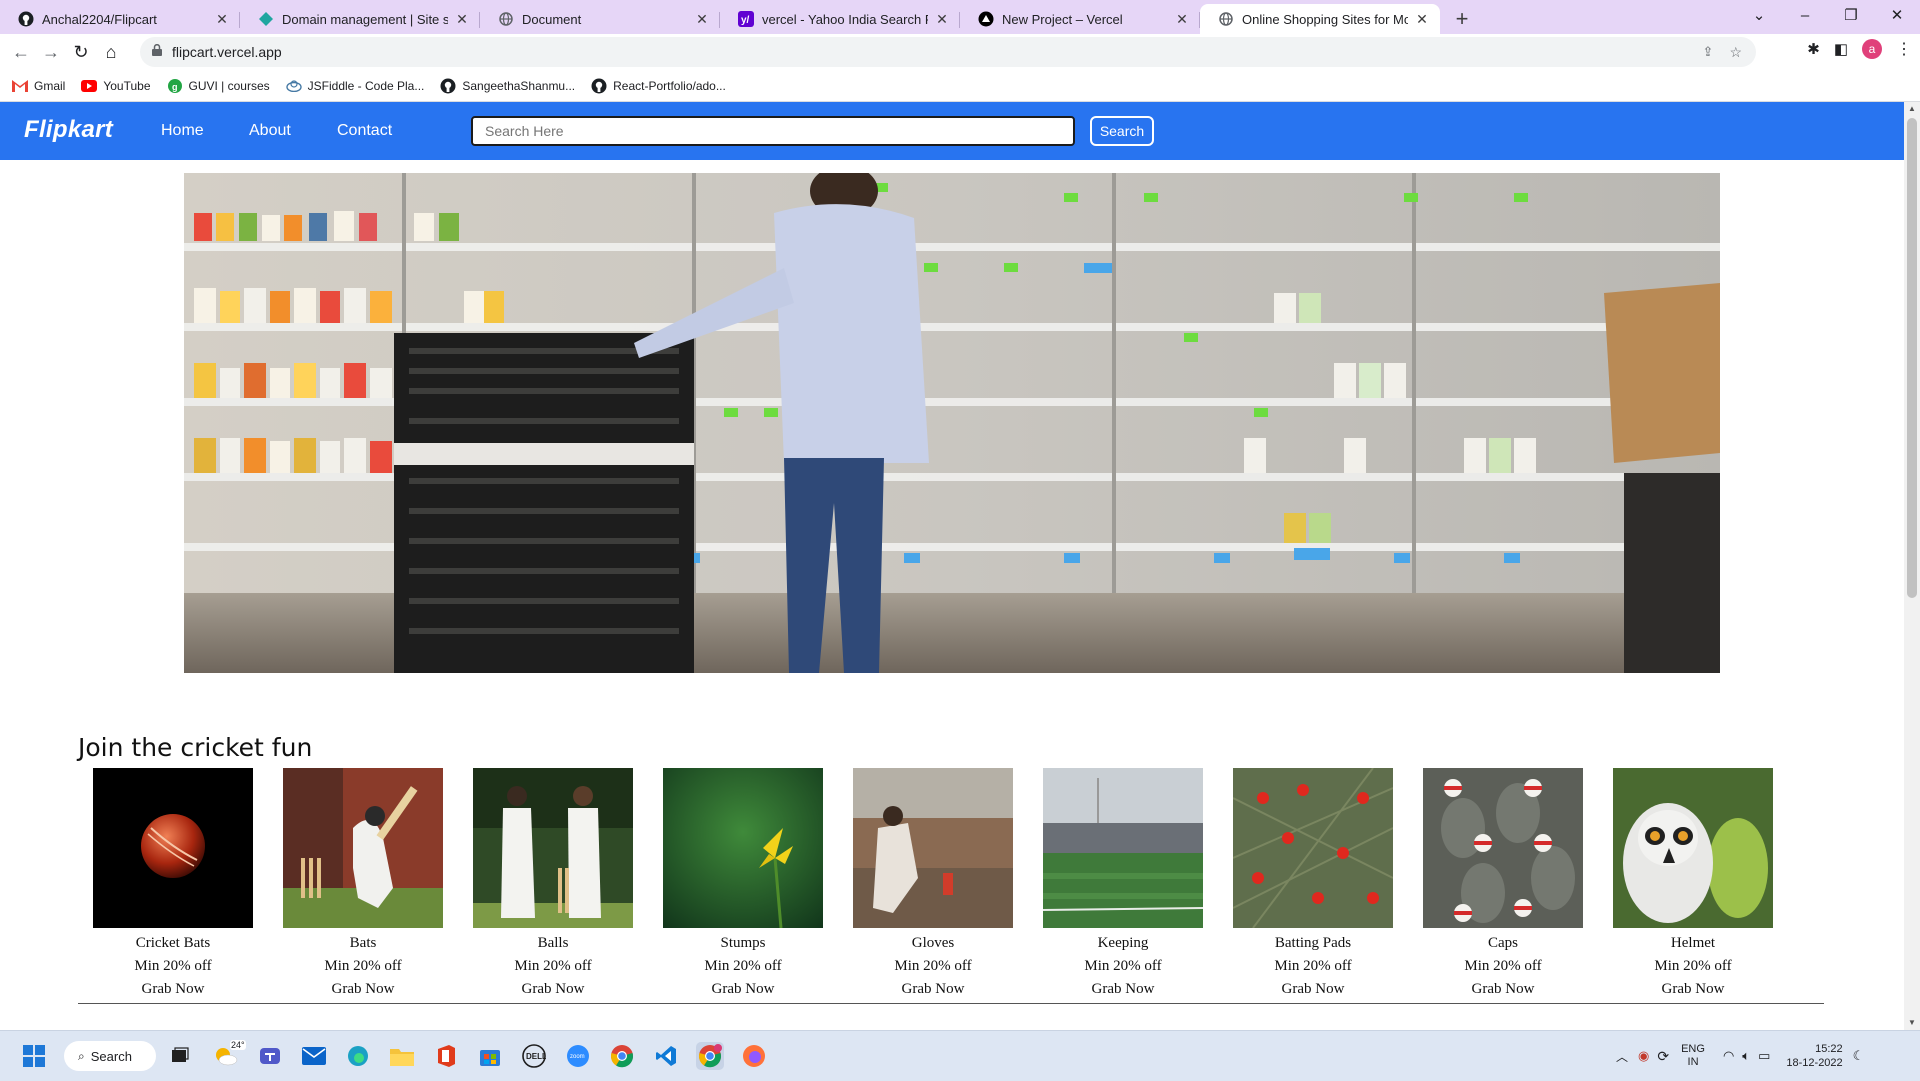 This screenshot has height=1081, width=1920. Describe the element at coordinates (1912, 1023) in the screenshot. I see `scroll-down-icon: ▼` at that location.